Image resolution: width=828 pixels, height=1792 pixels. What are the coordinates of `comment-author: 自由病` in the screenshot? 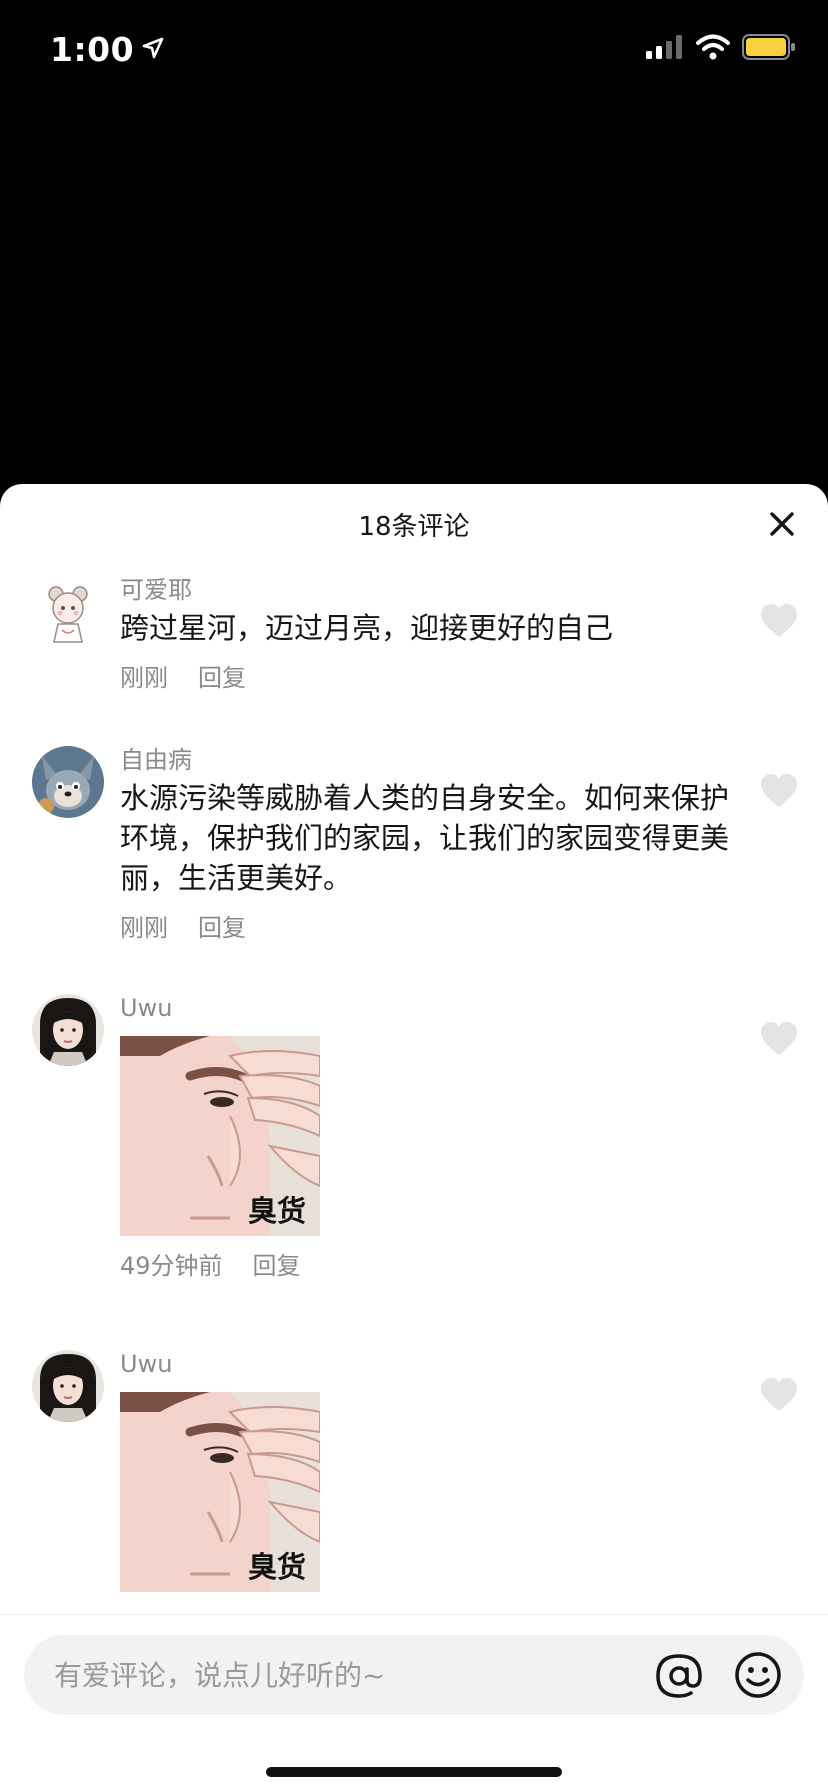 It's located at (430, 760).